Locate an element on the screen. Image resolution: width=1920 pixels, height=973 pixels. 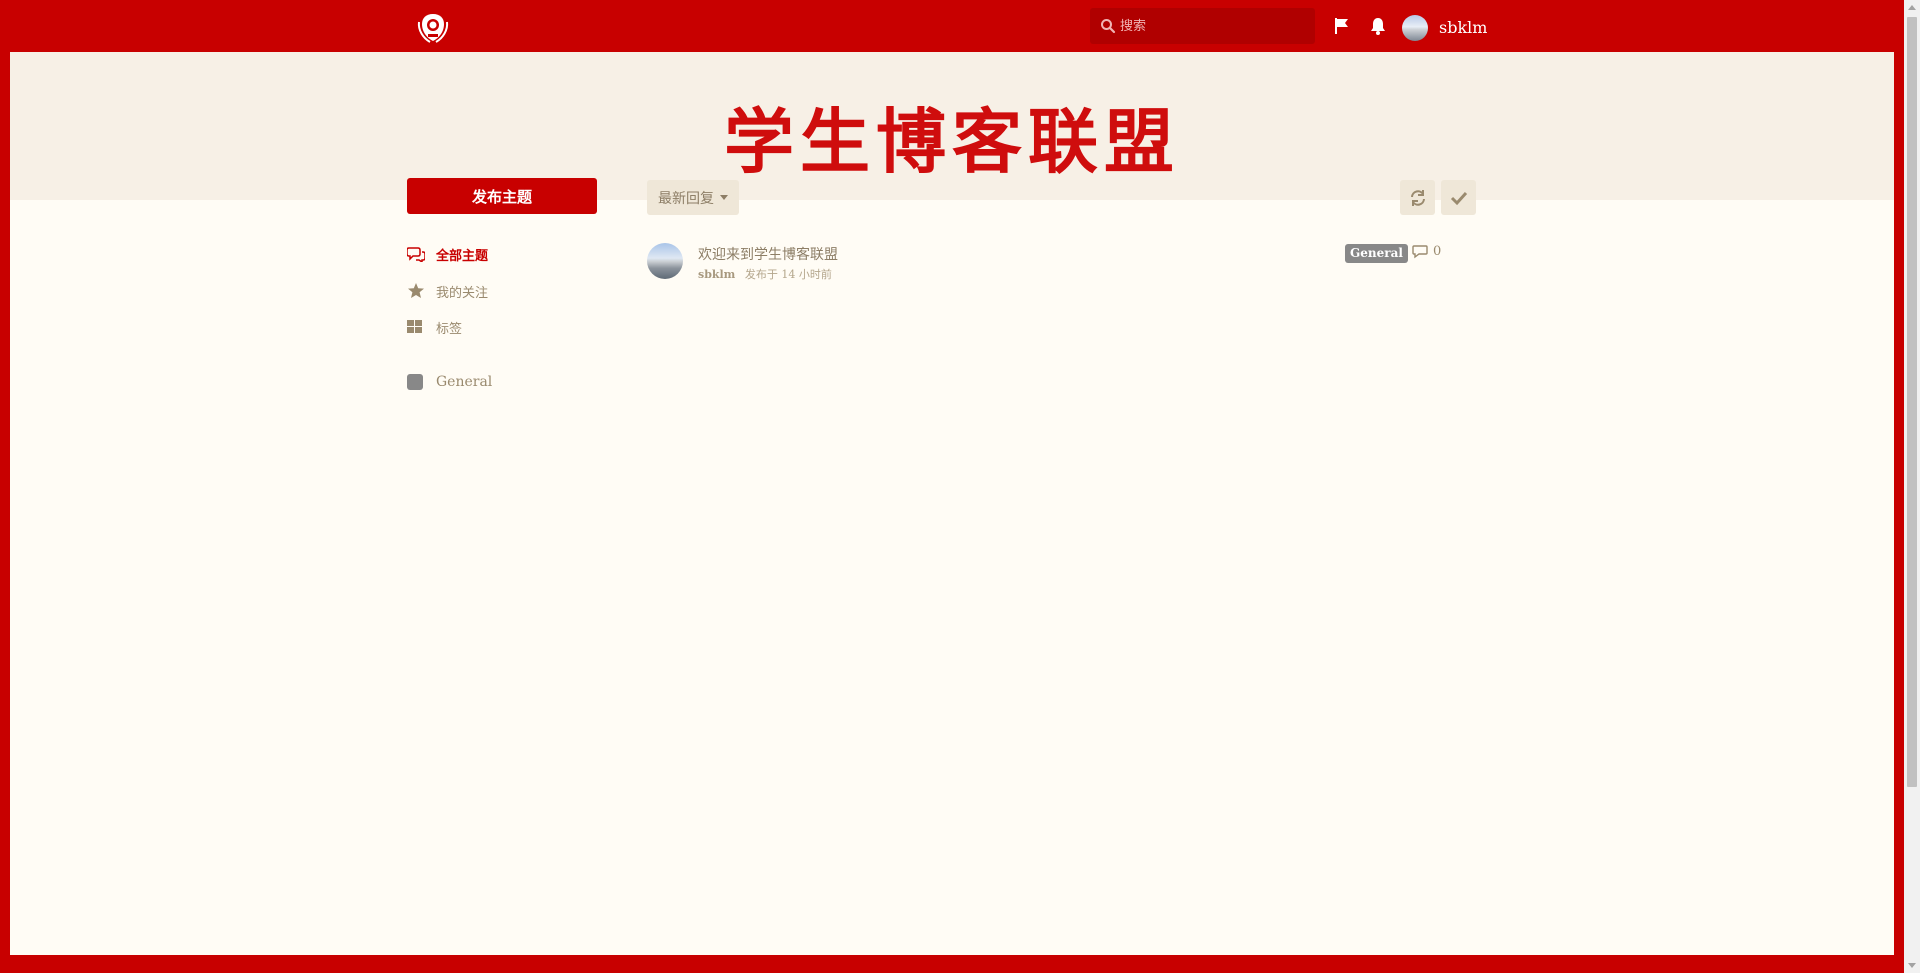
discussion-author: sbklm is located at coordinates (716, 274).